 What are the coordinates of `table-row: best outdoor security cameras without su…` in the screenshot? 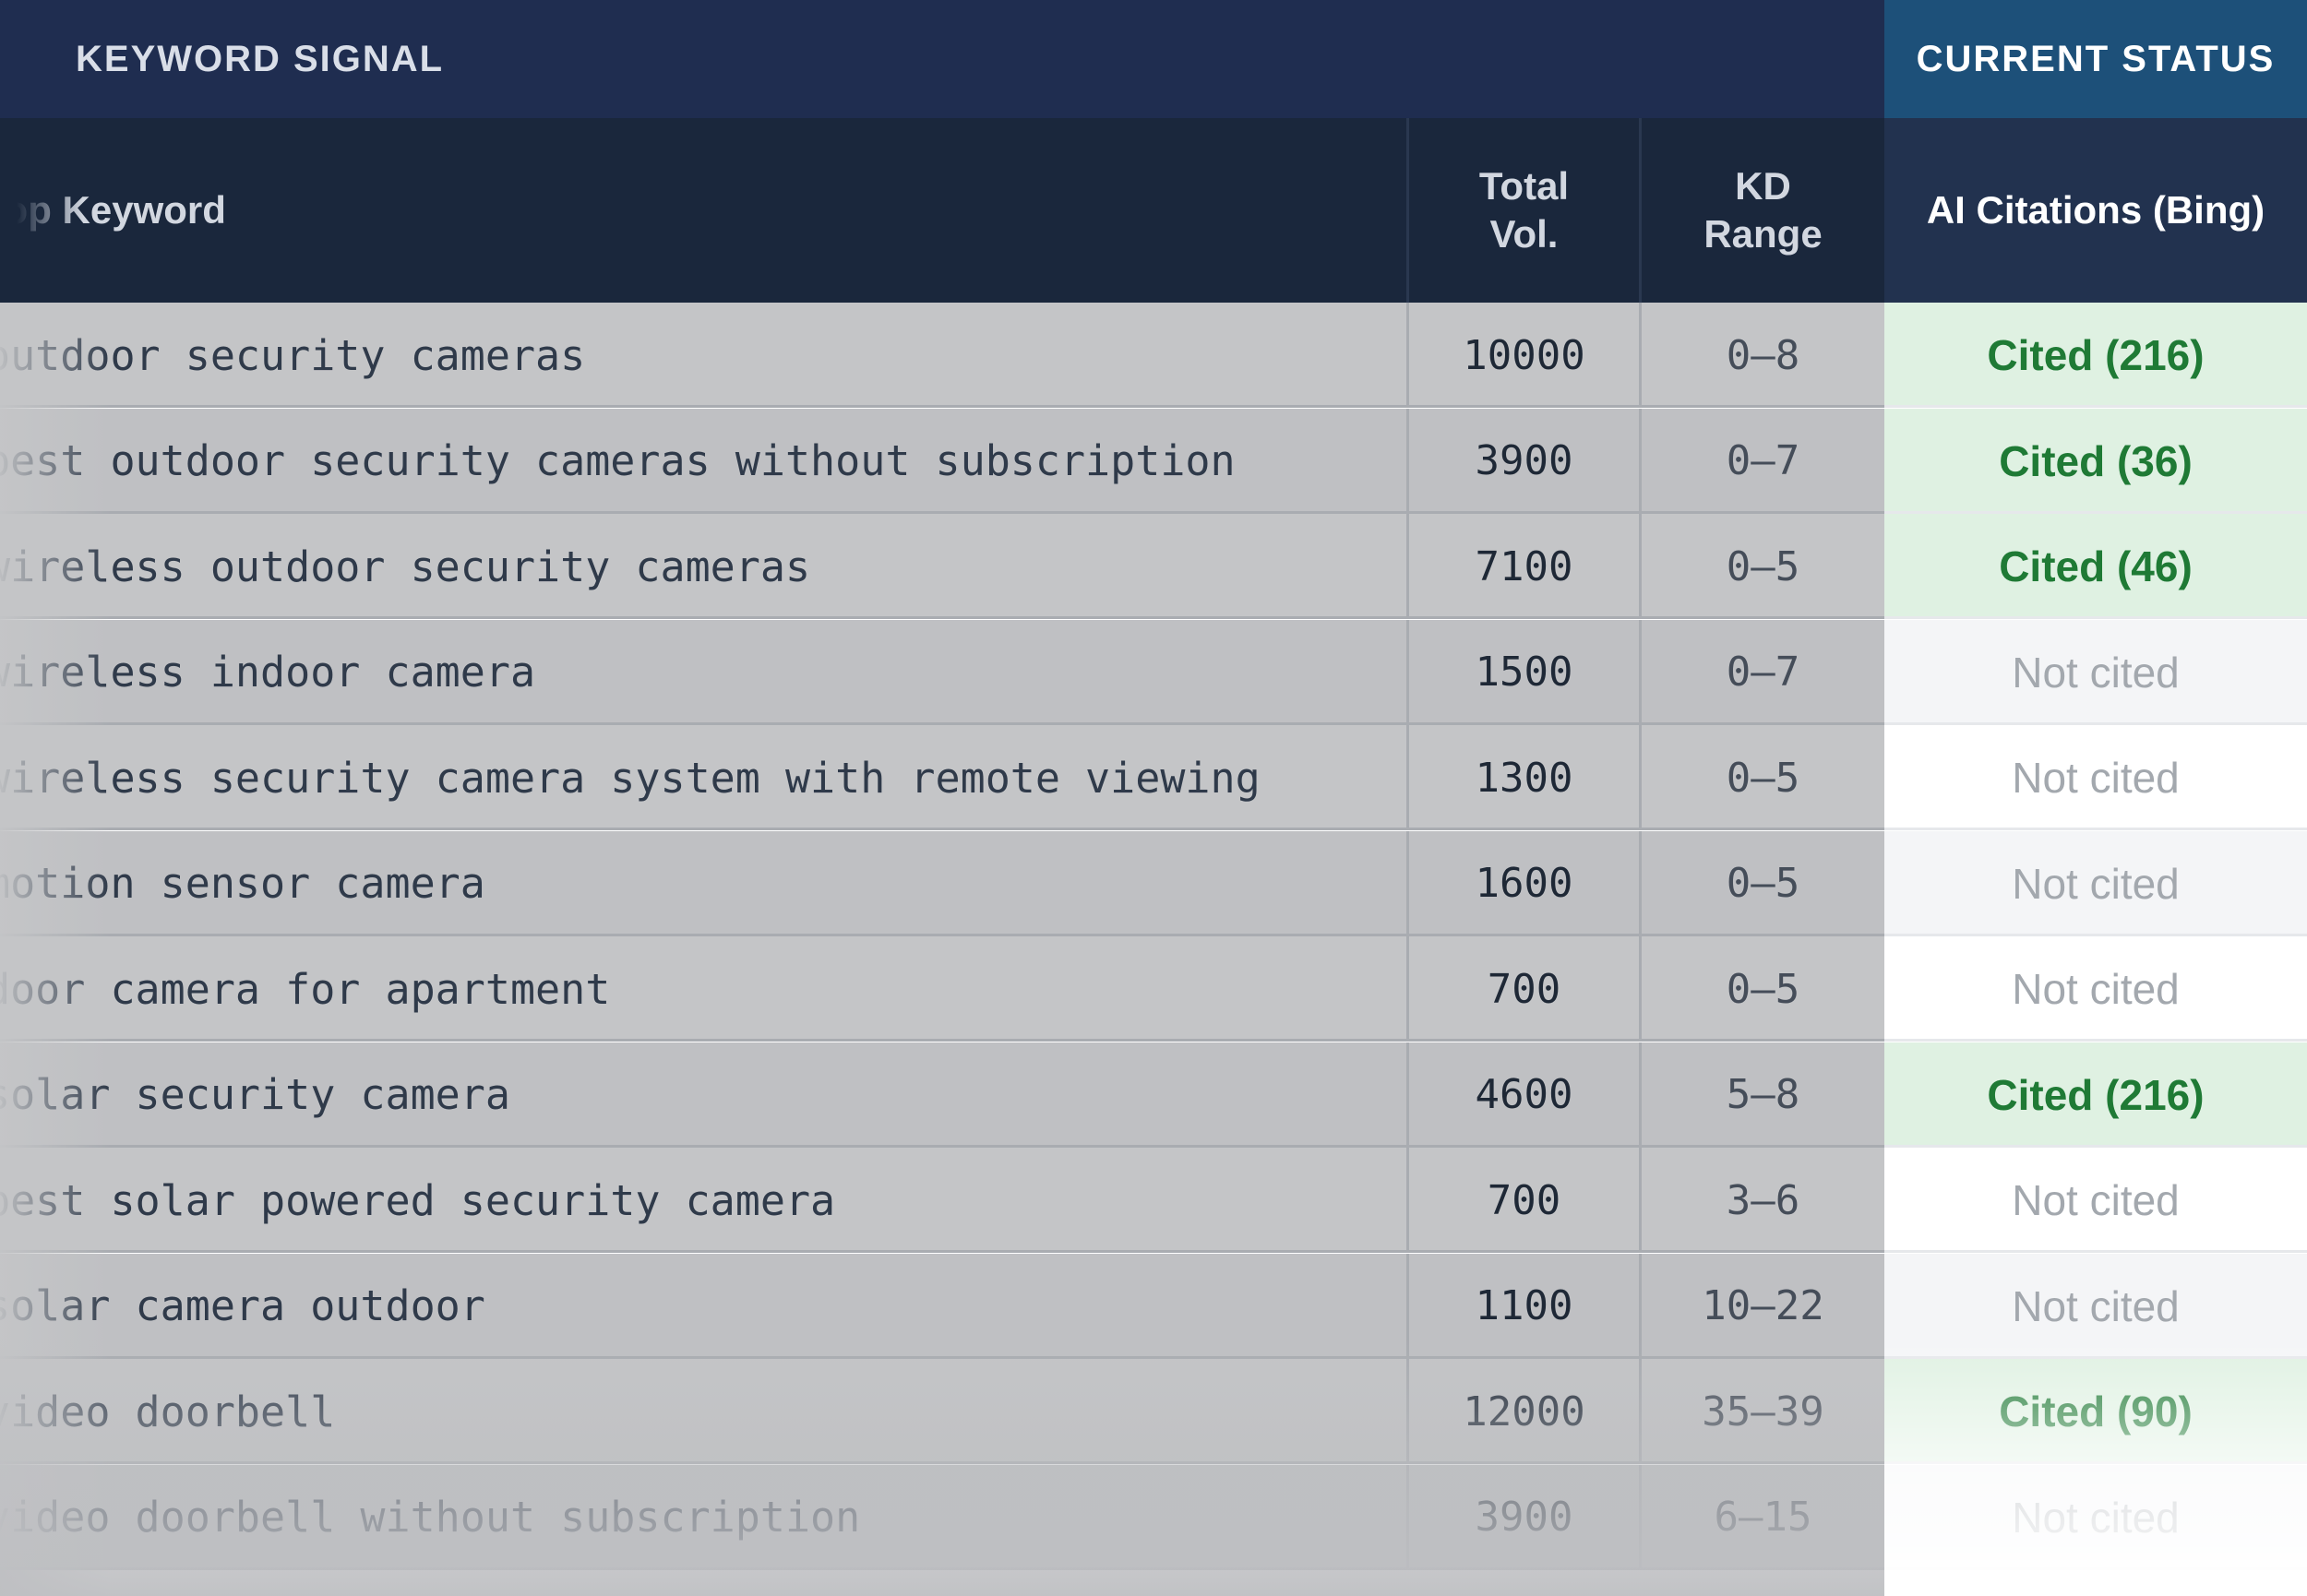 It's located at (1153, 461).